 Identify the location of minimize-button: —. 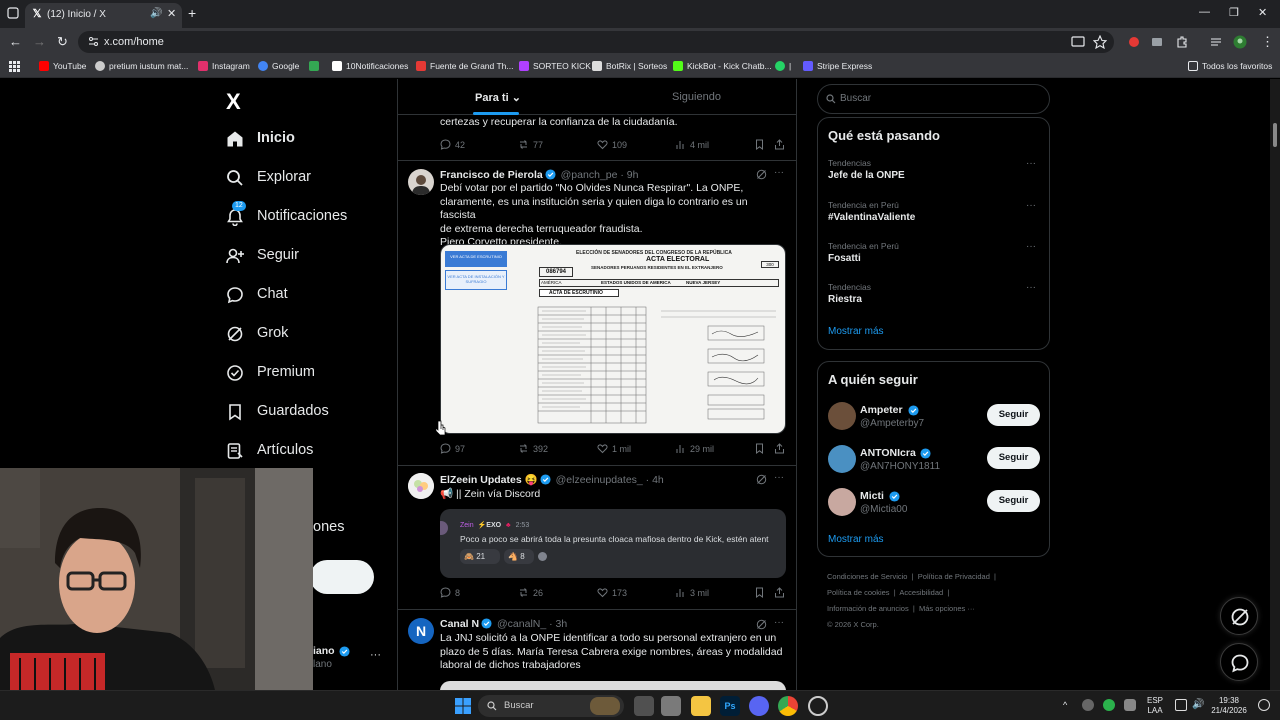
(1204, 12).